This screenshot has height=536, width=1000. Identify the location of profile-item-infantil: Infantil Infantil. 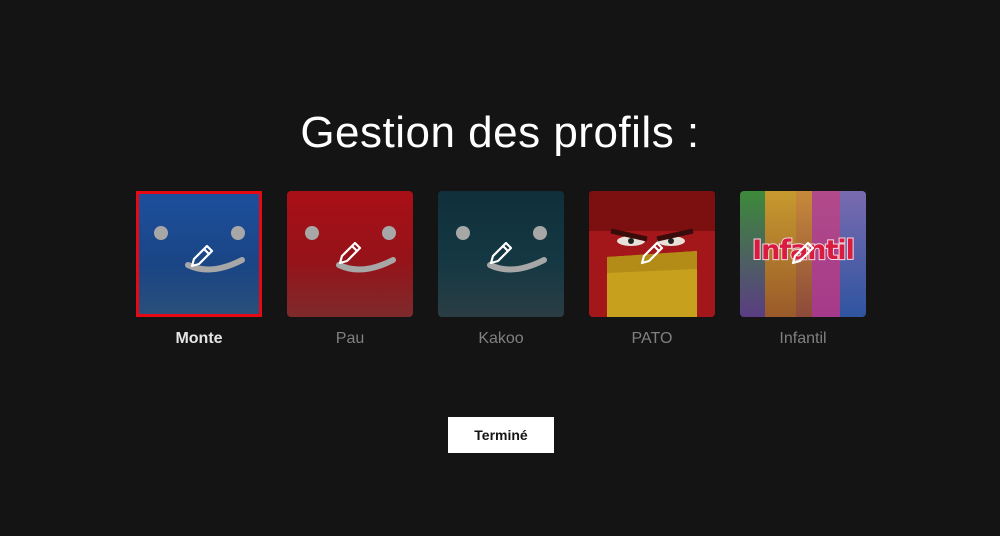
(803, 269).